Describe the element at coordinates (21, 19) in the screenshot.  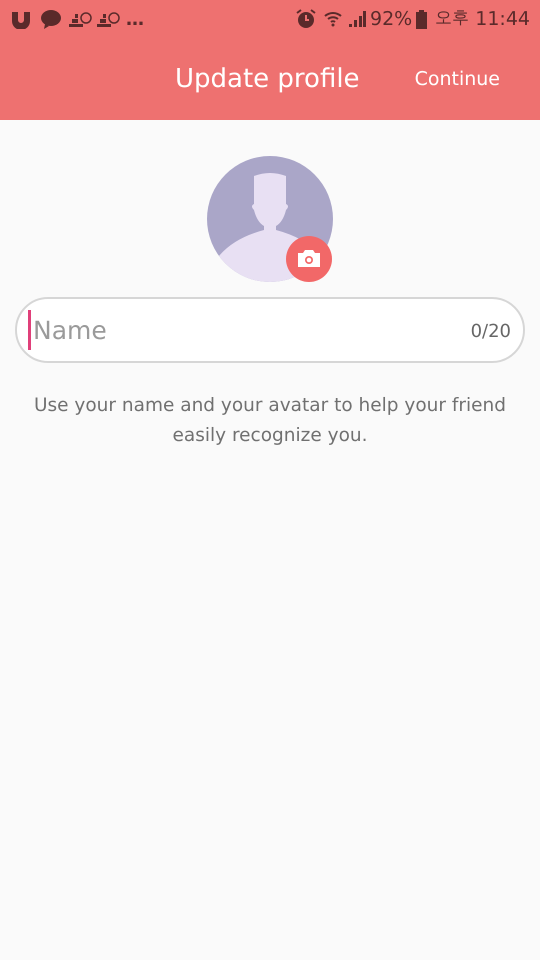
I see `app-icon` at that location.